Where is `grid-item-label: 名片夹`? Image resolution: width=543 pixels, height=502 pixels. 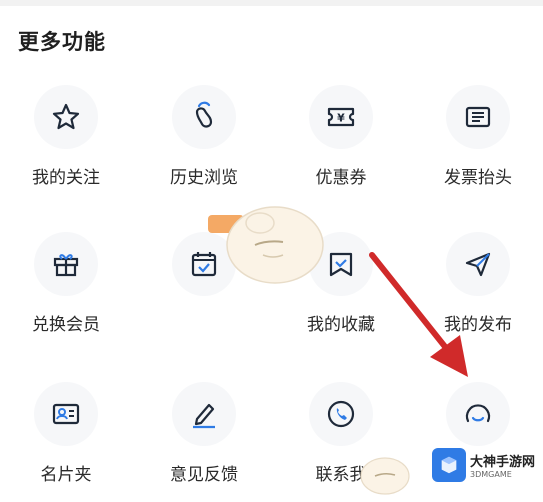
grid-item-label: 名片夹 is located at coordinates (66, 475).